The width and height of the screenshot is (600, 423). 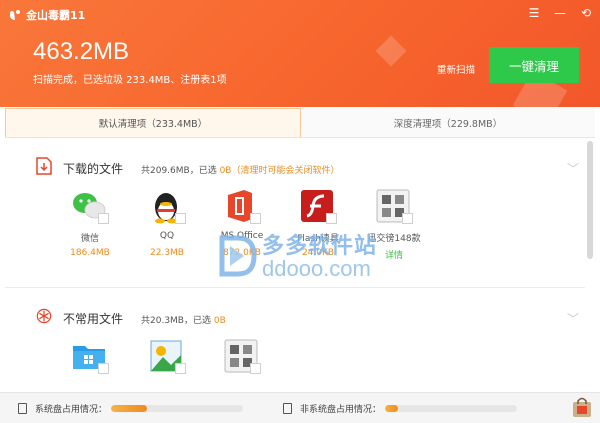 I want to click on footer: 系统盘占用情况： 非系统盘占用情况：, so click(x=300, y=407).